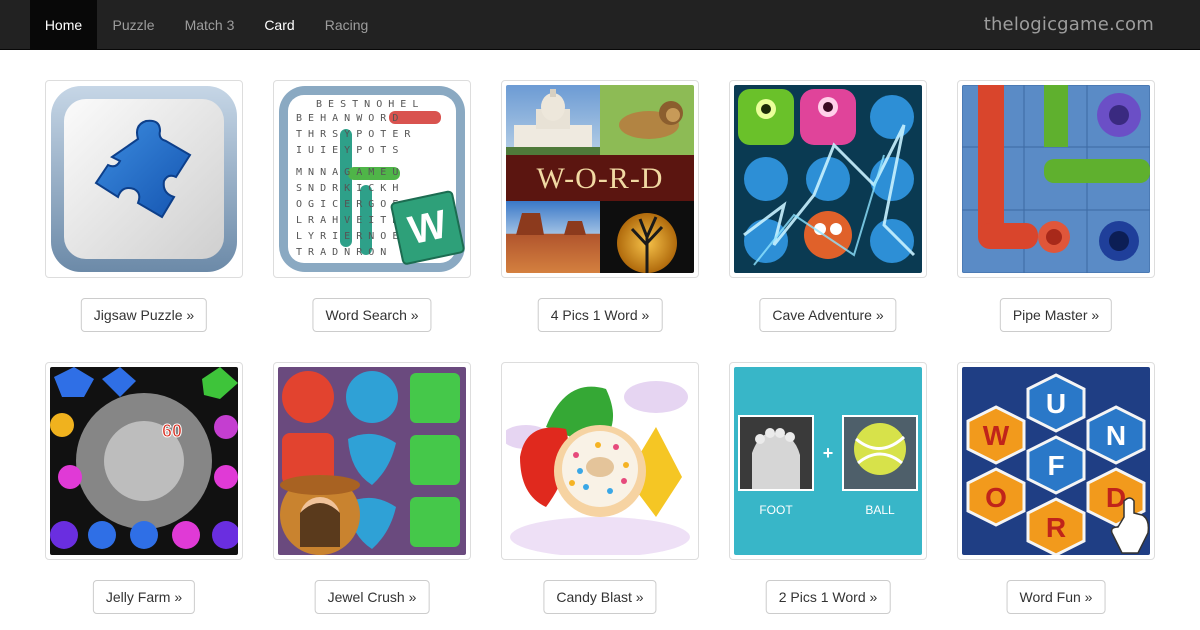 Image resolution: width=1200 pixels, height=630 pixels. I want to click on jigsaw-piece-icon, so click(144, 179).